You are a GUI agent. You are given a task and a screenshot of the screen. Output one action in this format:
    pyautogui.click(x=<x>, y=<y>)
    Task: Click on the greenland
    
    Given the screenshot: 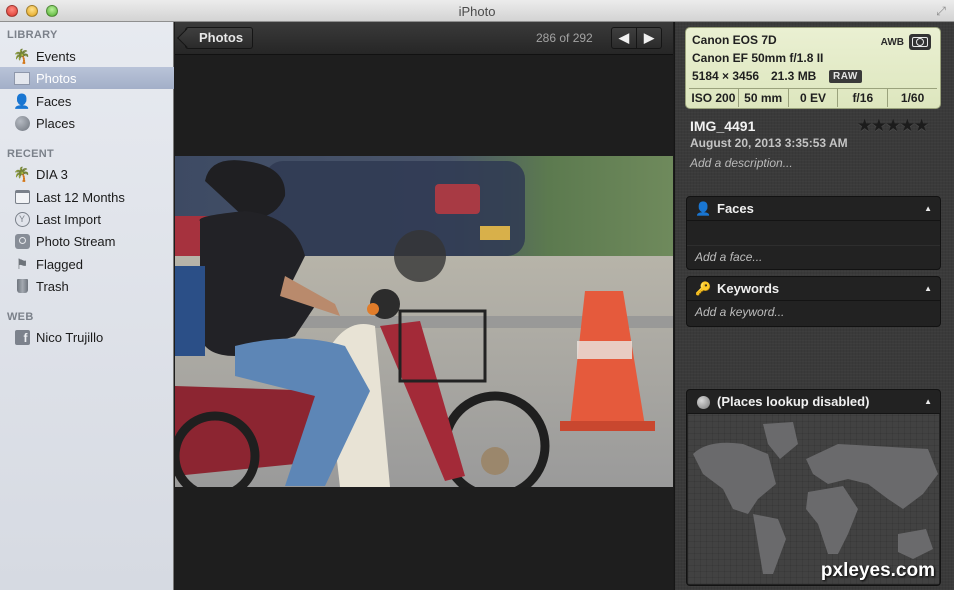 What is the action you would take?
    pyautogui.click(x=780, y=440)
    